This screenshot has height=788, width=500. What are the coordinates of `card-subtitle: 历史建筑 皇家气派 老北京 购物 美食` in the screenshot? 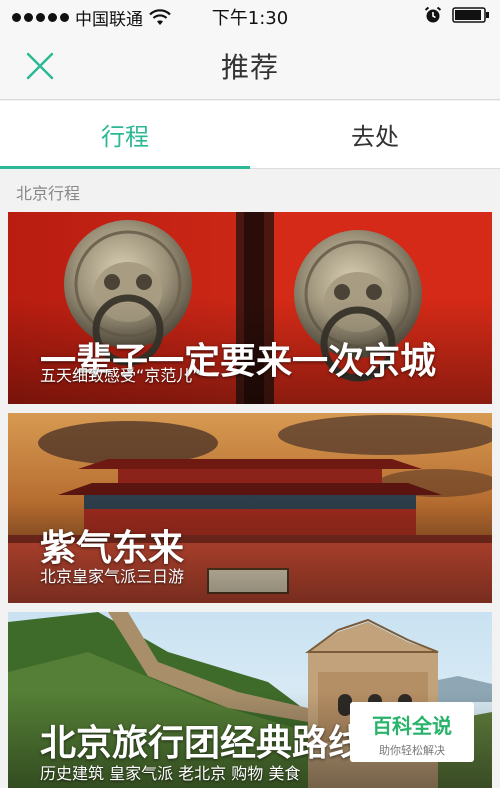 It's located at (170, 773).